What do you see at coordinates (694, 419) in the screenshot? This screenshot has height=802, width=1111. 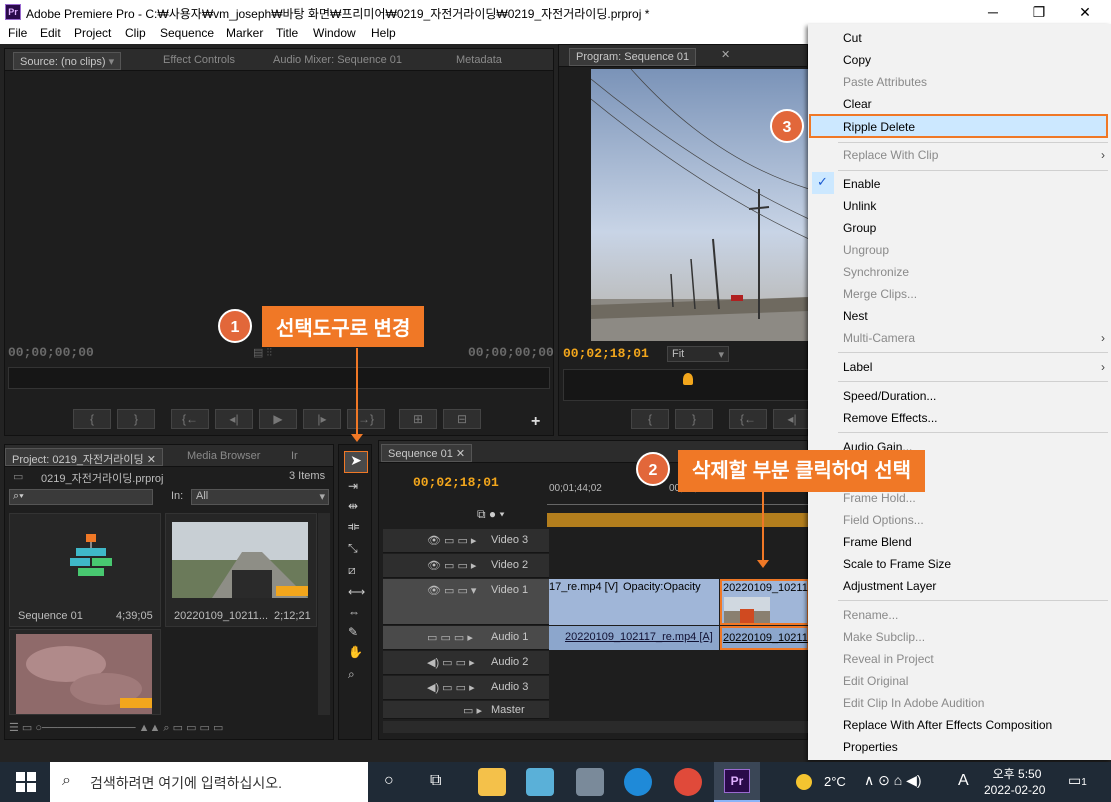 I see `prog-mark-out-button: }` at bounding box center [694, 419].